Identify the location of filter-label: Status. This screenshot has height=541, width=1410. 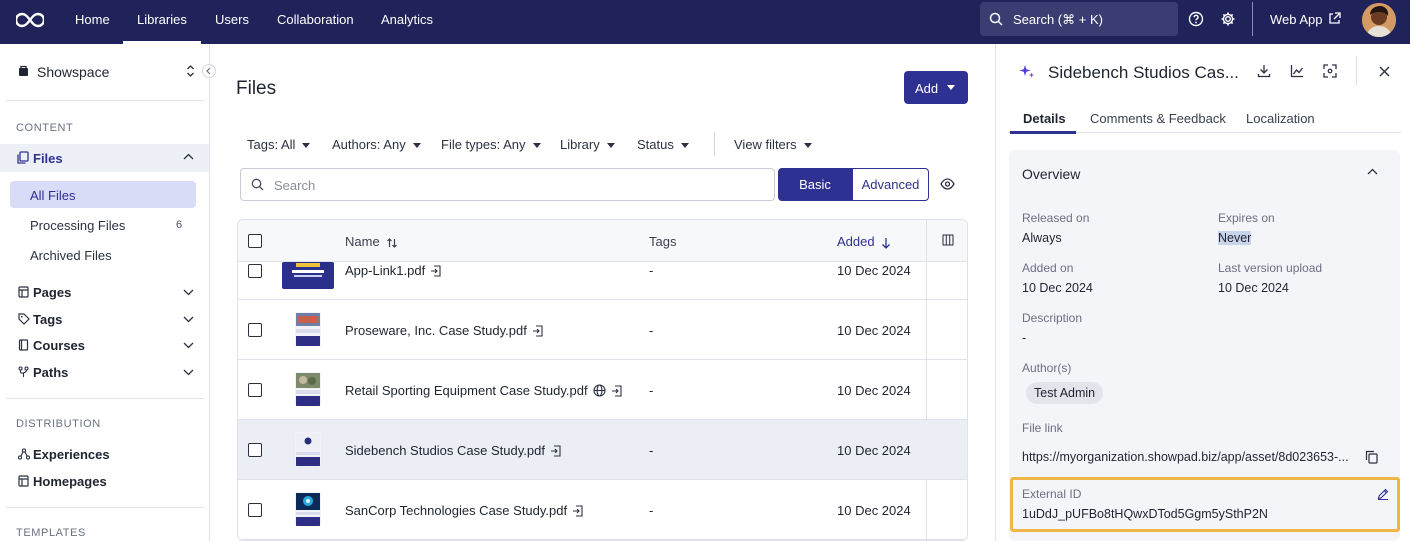
(655, 144).